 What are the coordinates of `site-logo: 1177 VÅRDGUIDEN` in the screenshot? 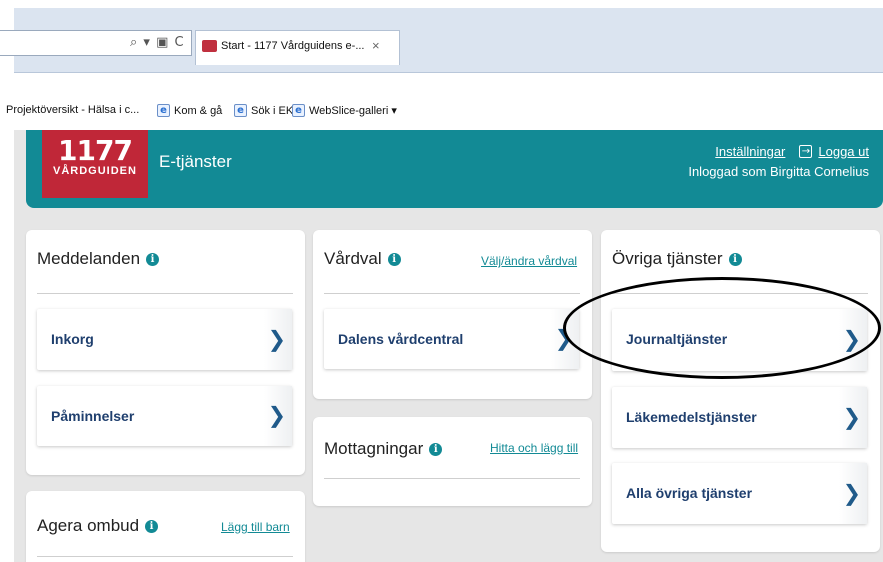 It's located at (95, 164).